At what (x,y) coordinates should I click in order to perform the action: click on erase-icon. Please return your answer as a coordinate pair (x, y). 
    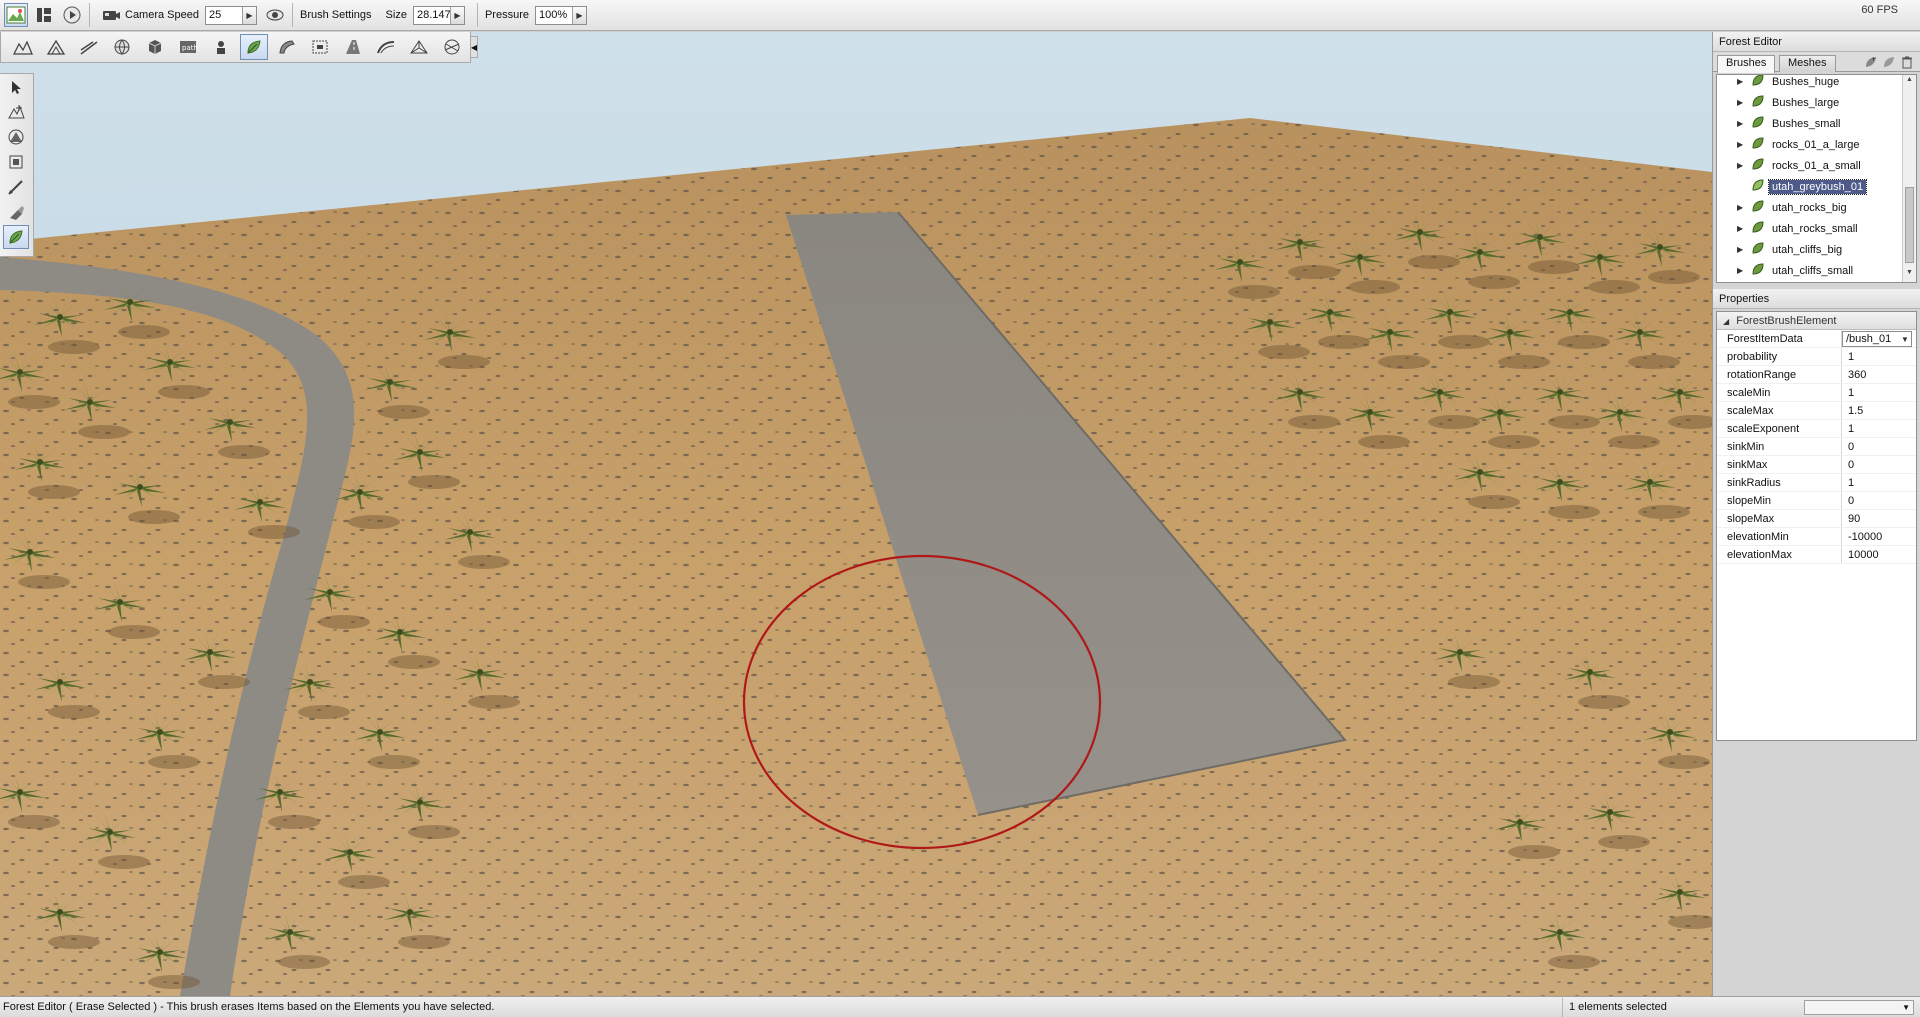
    Looking at the image, I should click on (16, 212).